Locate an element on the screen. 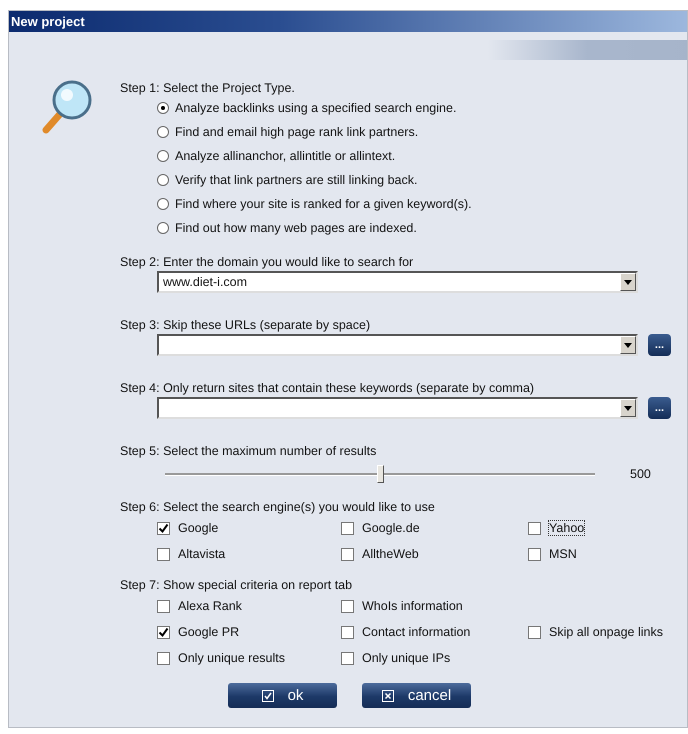 The image size is (688, 734). checkbox-option: Google PR is located at coordinates (249, 632).